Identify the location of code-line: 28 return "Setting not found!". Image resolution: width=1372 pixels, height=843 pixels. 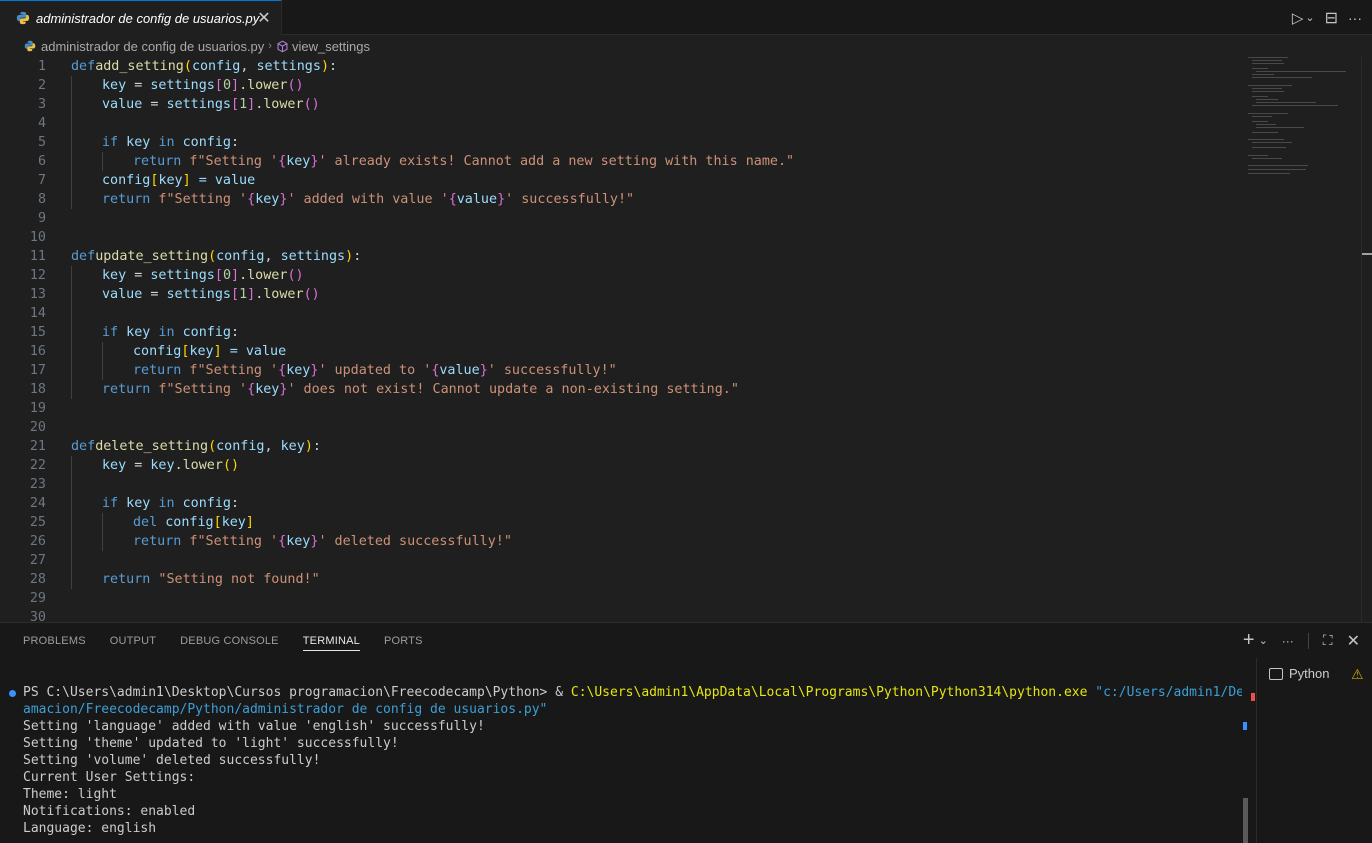
(620, 579).